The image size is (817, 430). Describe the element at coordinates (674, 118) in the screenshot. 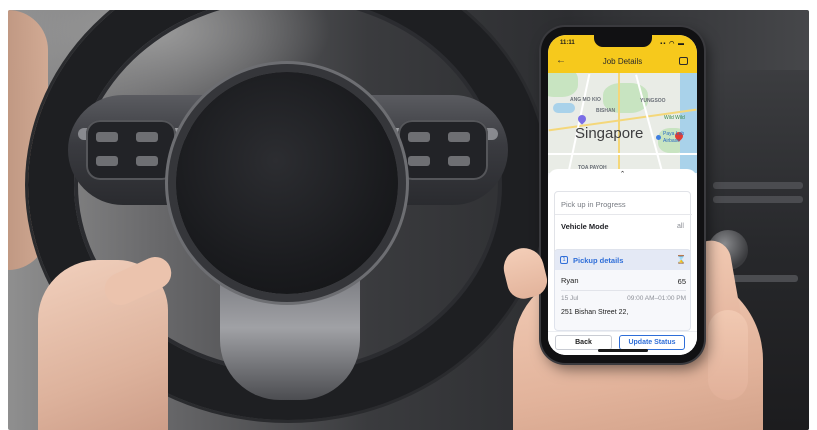

I see `poi-label: Wild Wild` at that location.